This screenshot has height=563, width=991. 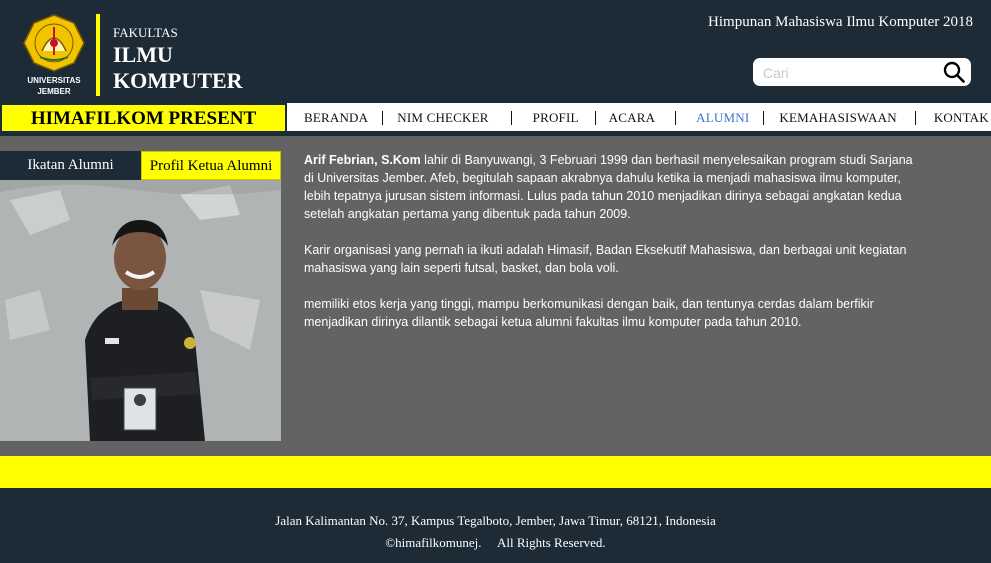 What do you see at coordinates (722, 118) in the screenshot?
I see `nav-item-alumni: ALUMNI` at bounding box center [722, 118].